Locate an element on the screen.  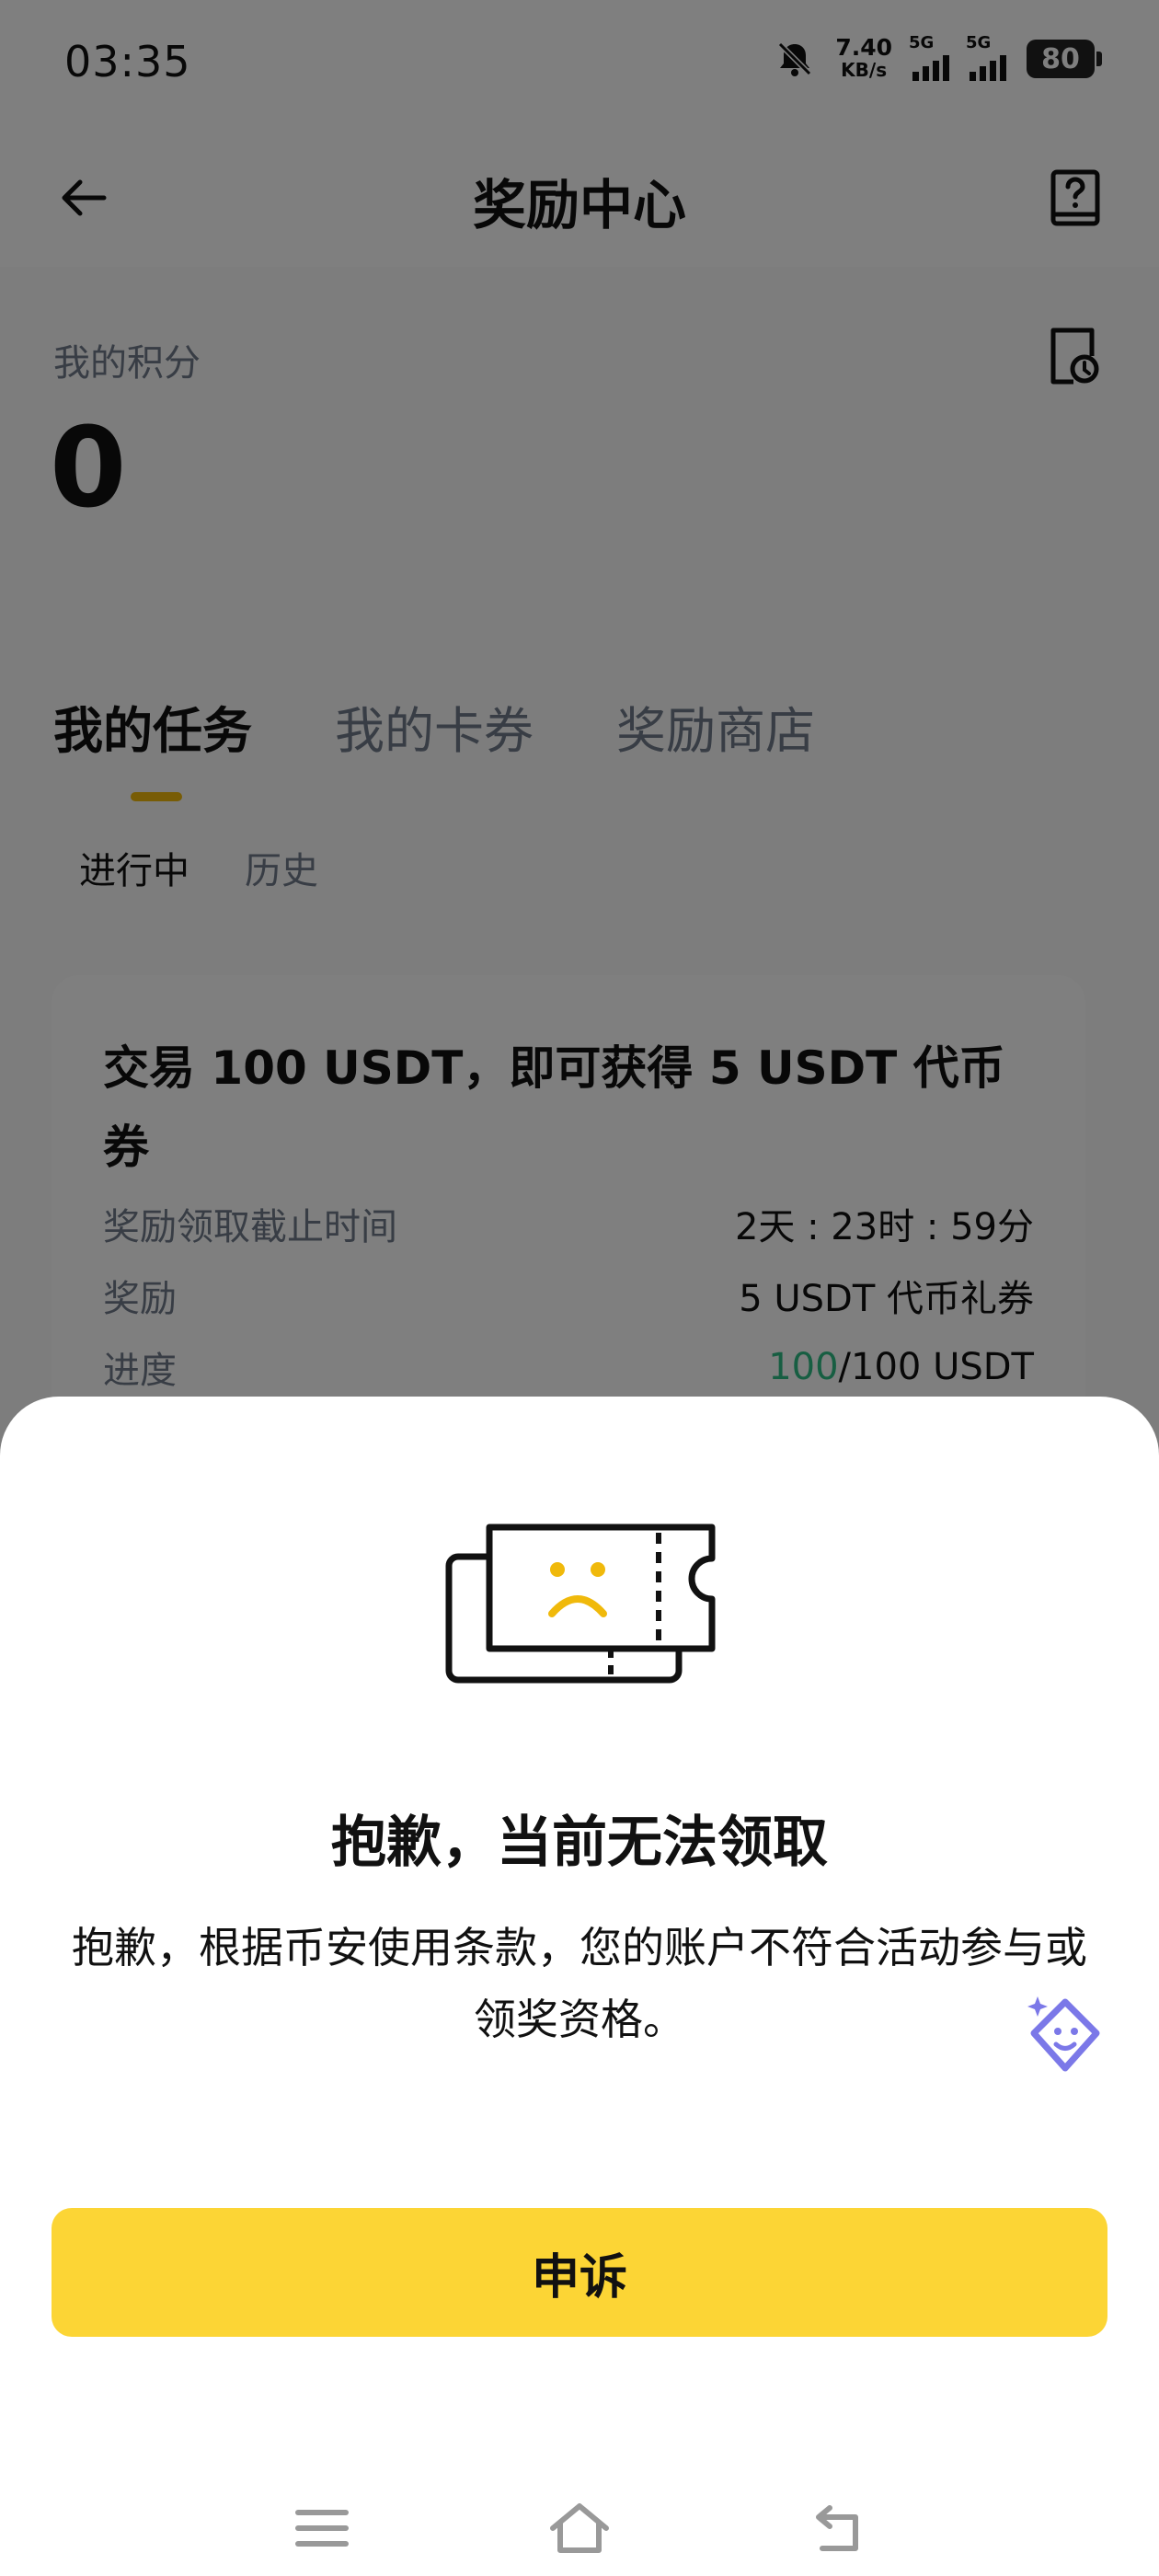
sheet-title: 抱歉，当前无法领取 is located at coordinates (579, 1843).